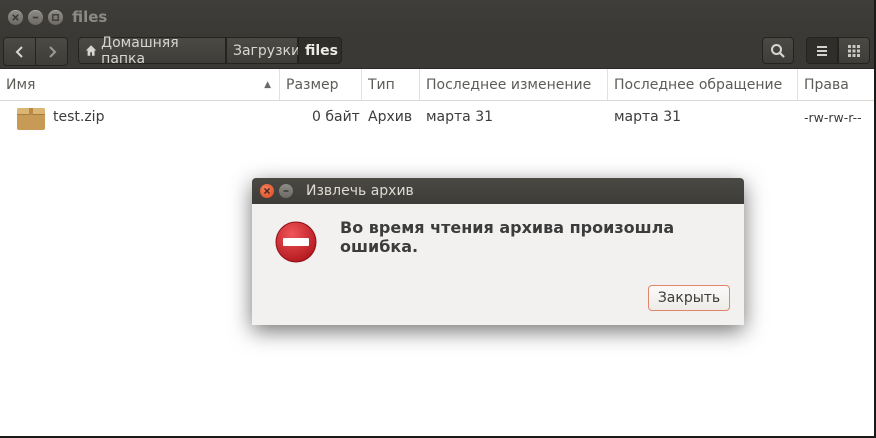 The height and width of the screenshot is (438, 876). I want to click on dialog-close-button, so click(267, 191).